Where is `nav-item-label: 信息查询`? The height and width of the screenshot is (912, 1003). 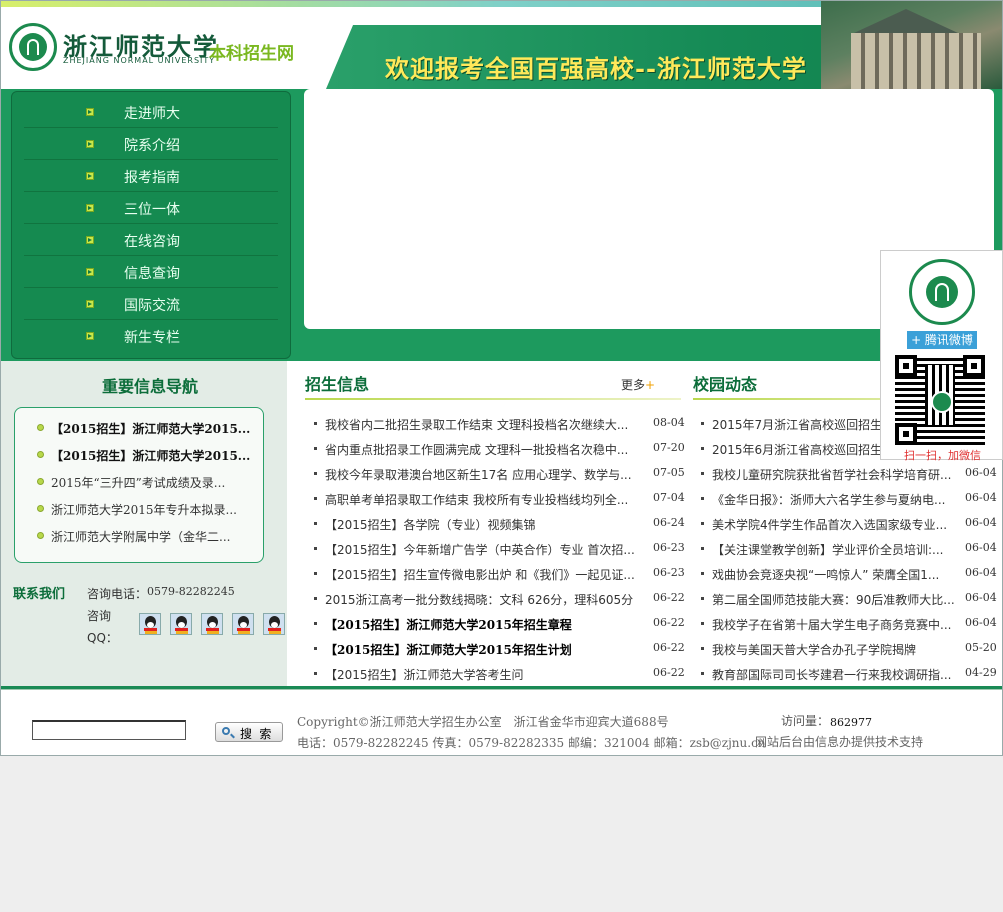 nav-item-label: 信息查询 is located at coordinates (152, 274).